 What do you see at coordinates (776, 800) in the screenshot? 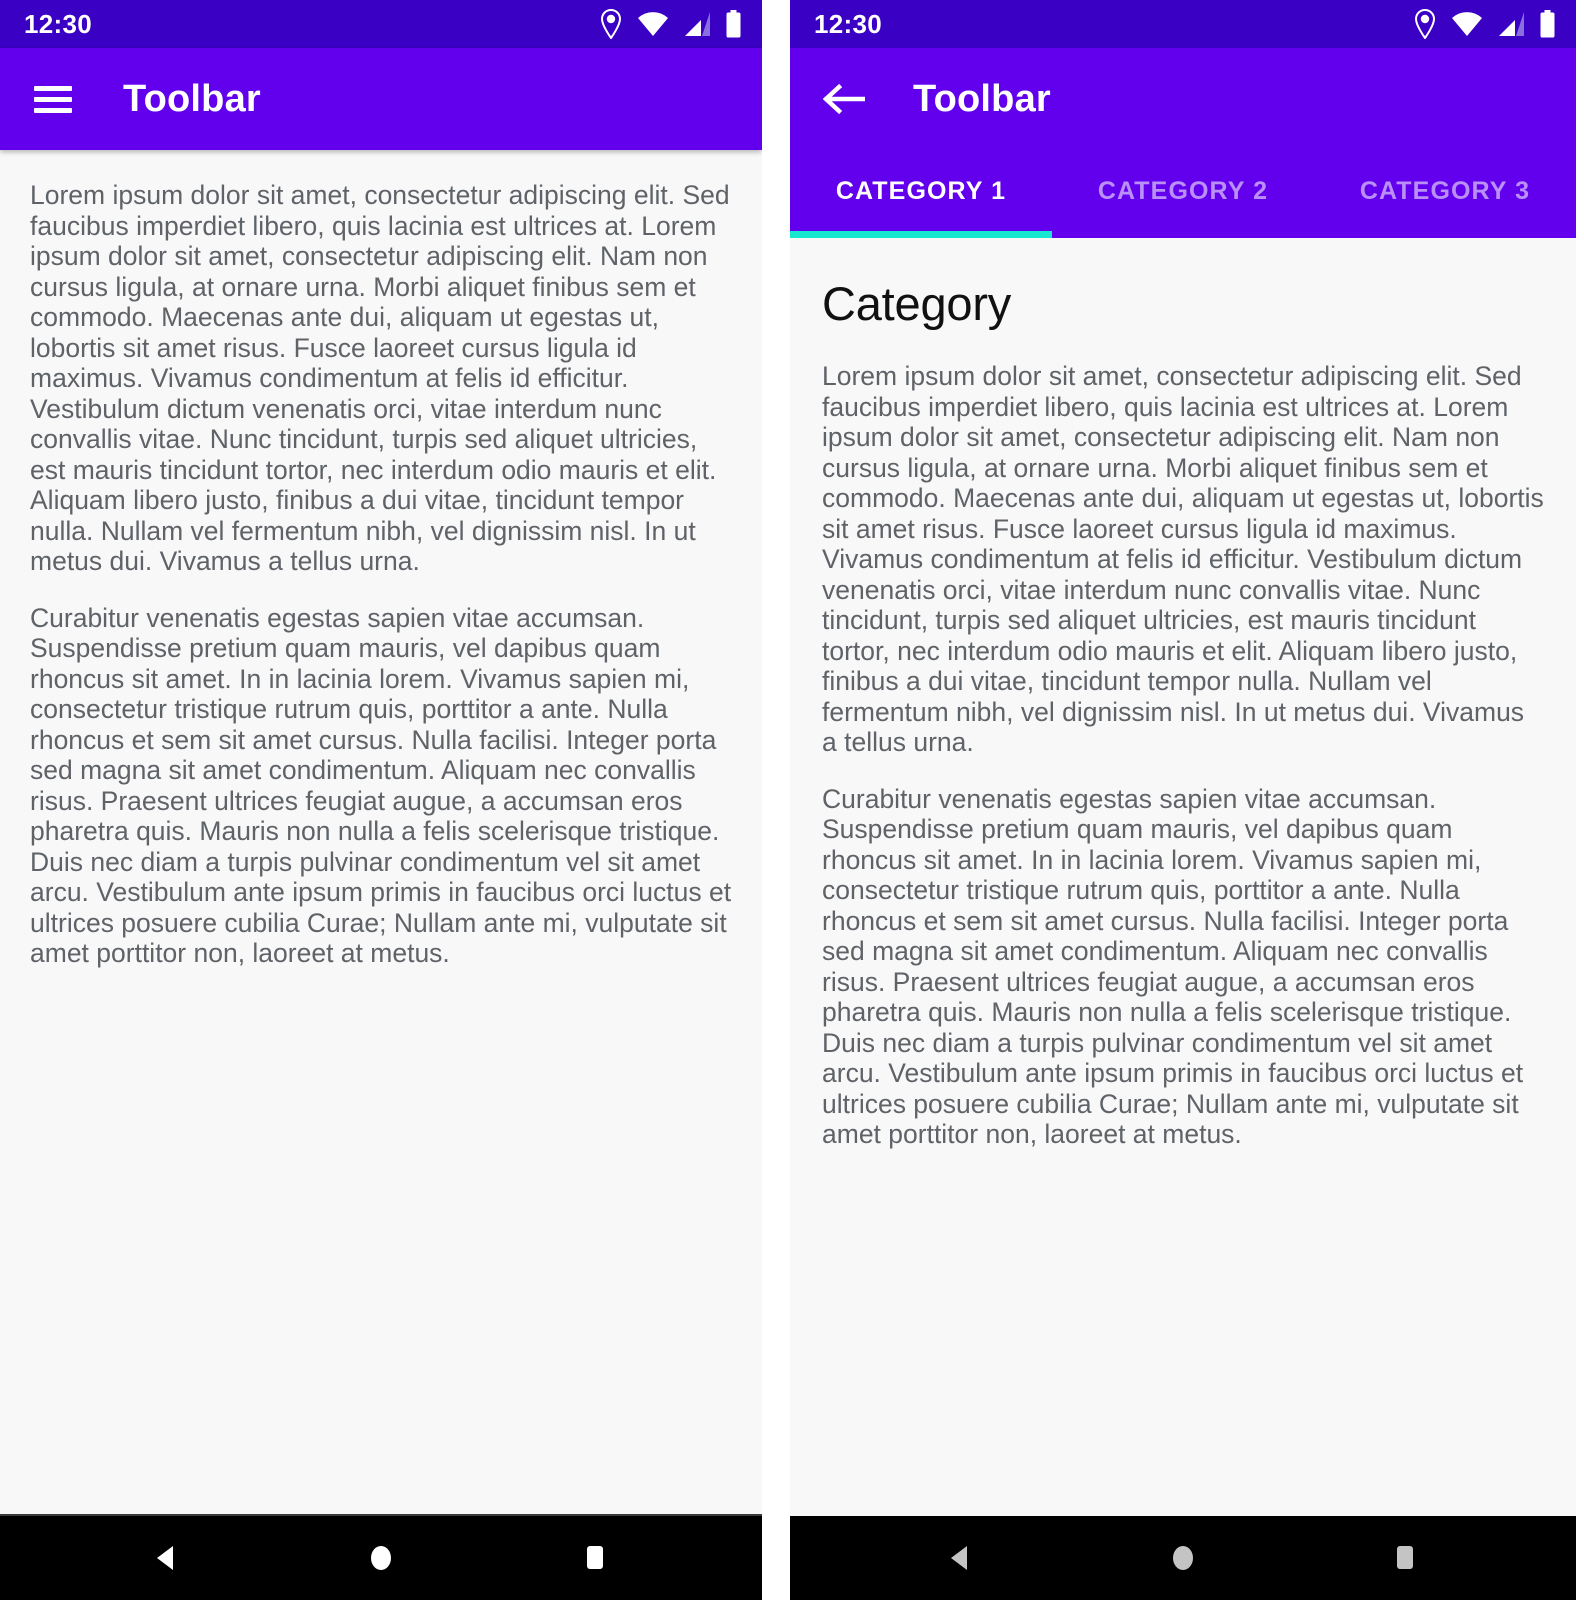
I see `panel-gap` at bounding box center [776, 800].